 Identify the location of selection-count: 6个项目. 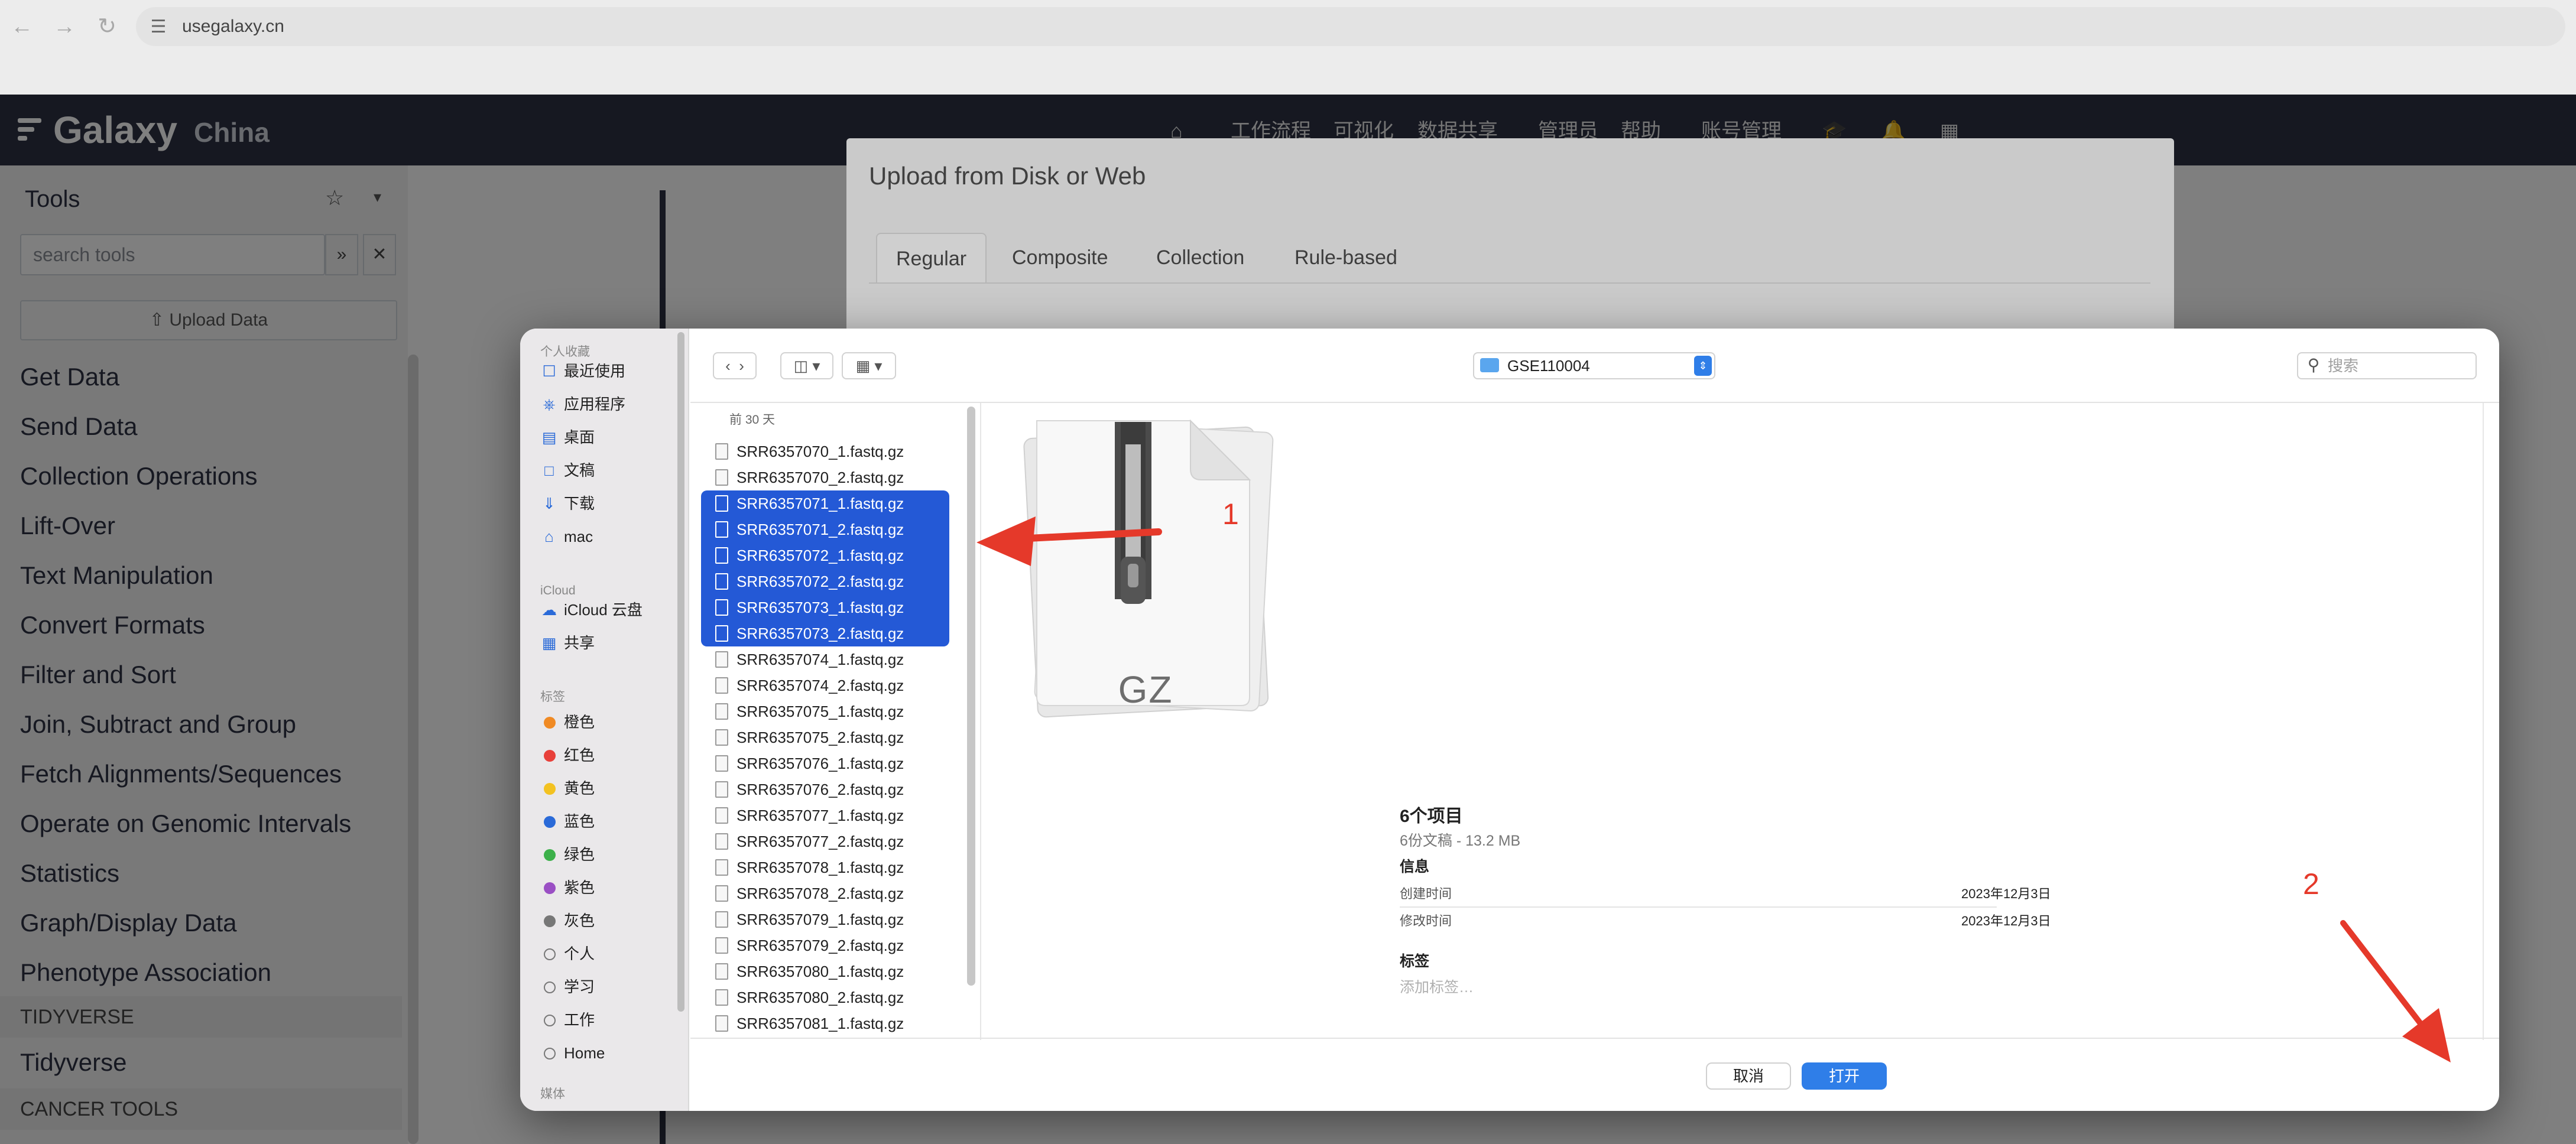
(1431, 816).